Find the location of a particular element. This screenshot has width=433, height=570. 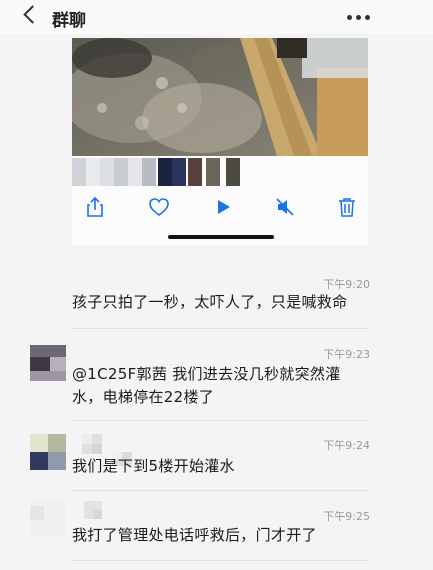

play-icon is located at coordinates (223, 207).